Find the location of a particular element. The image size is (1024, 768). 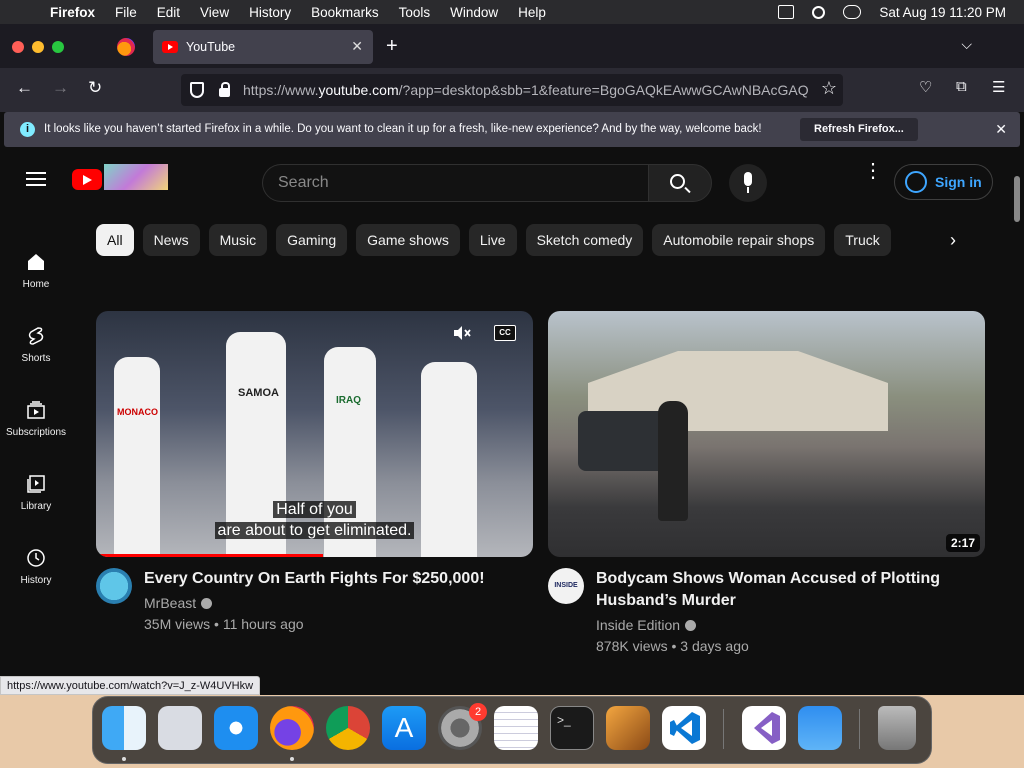

jersey-text: IRAQ is located at coordinates (348, 400).